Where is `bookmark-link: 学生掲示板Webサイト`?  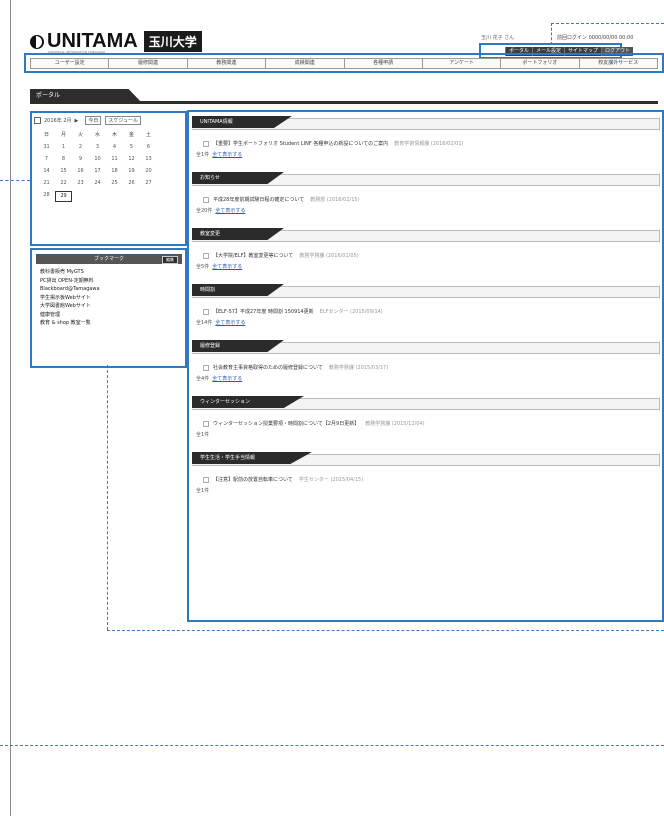 bookmark-link: 学生掲示板Webサイト is located at coordinates (70, 298).